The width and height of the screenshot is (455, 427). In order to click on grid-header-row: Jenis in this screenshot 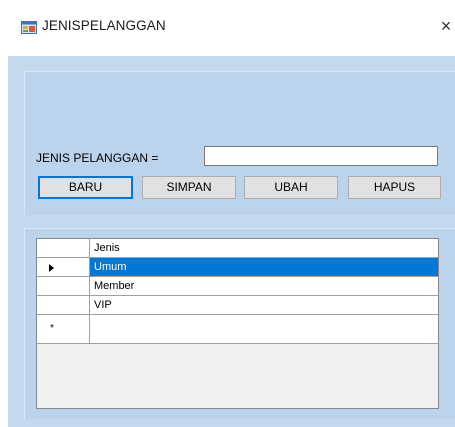, I will do `click(237, 248)`.